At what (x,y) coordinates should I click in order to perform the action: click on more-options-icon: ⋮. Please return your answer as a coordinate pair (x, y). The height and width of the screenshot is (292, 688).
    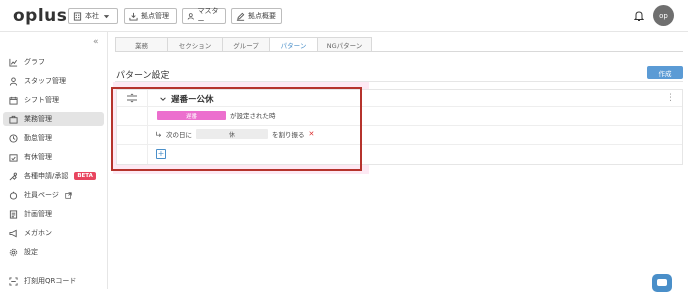
    Looking at the image, I should click on (670, 98).